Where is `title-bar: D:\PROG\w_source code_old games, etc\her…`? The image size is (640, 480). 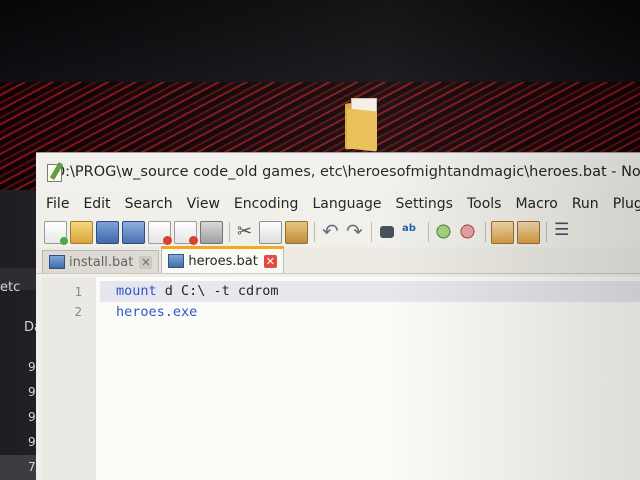
title-bar: D:\PROG\w_source code_old games, etc\her… is located at coordinates (338, 172).